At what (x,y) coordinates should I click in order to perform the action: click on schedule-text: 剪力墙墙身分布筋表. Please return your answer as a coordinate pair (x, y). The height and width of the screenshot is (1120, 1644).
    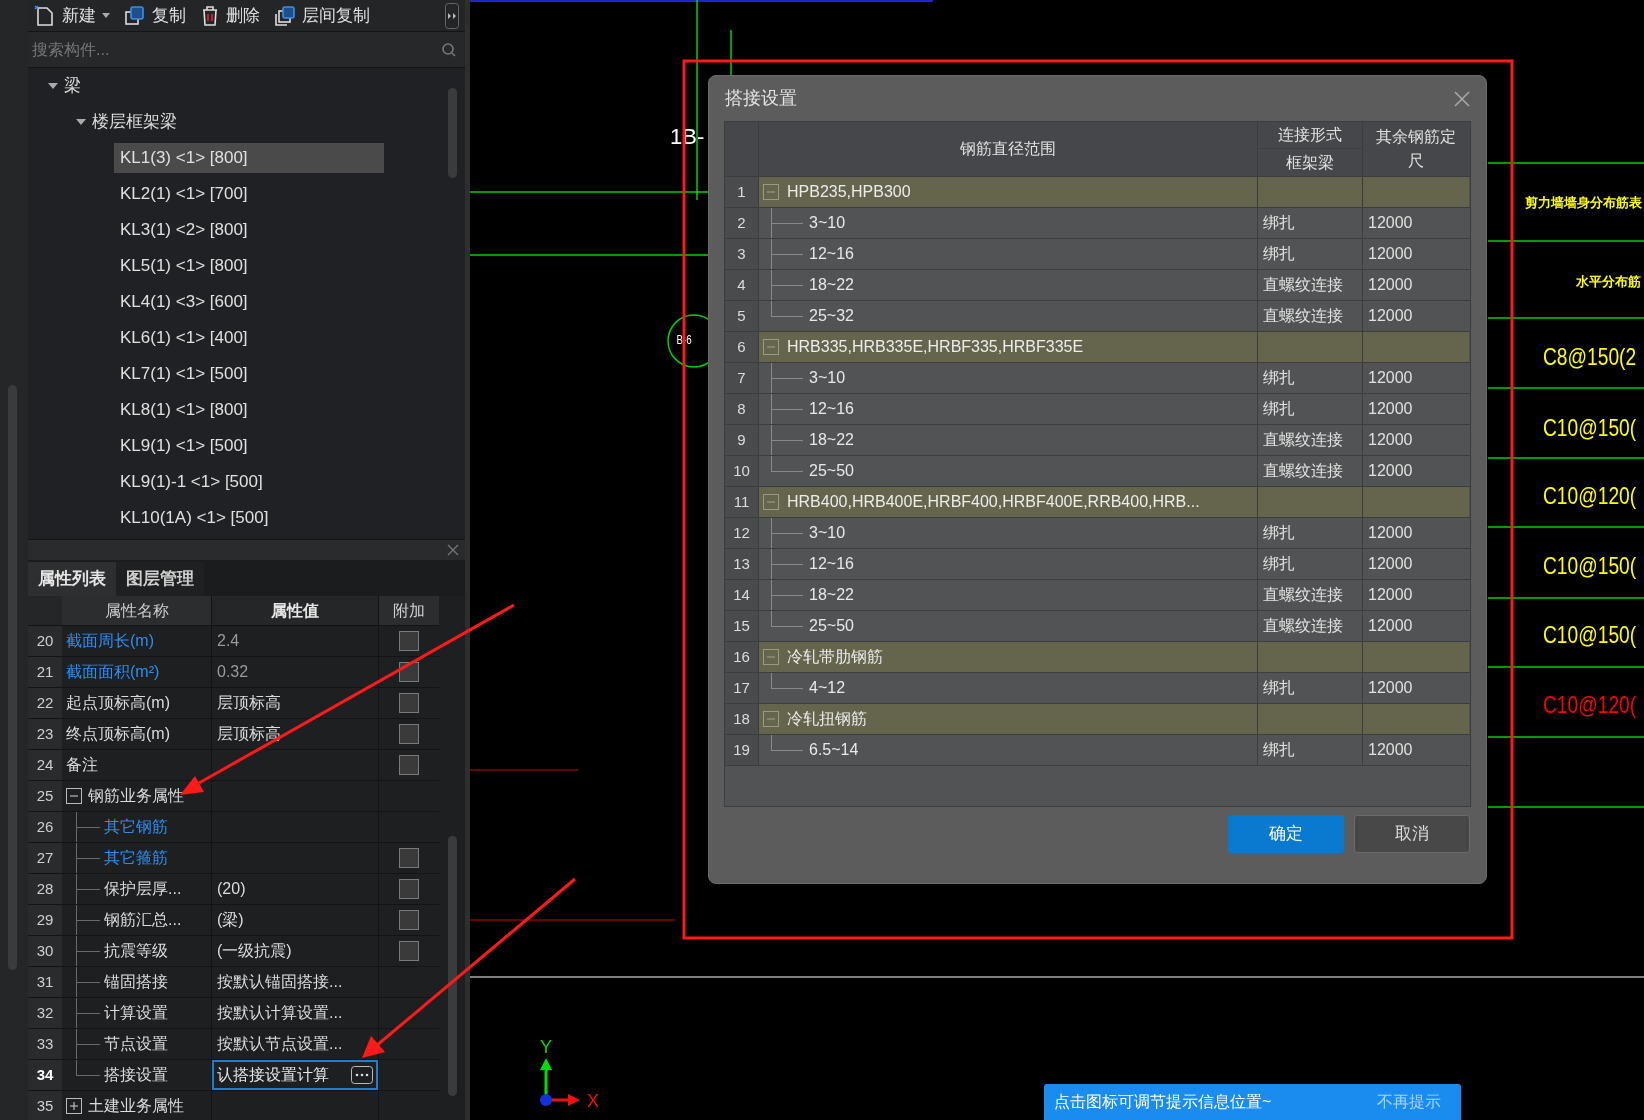
    Looking at the image, I should click on (1583, 203).